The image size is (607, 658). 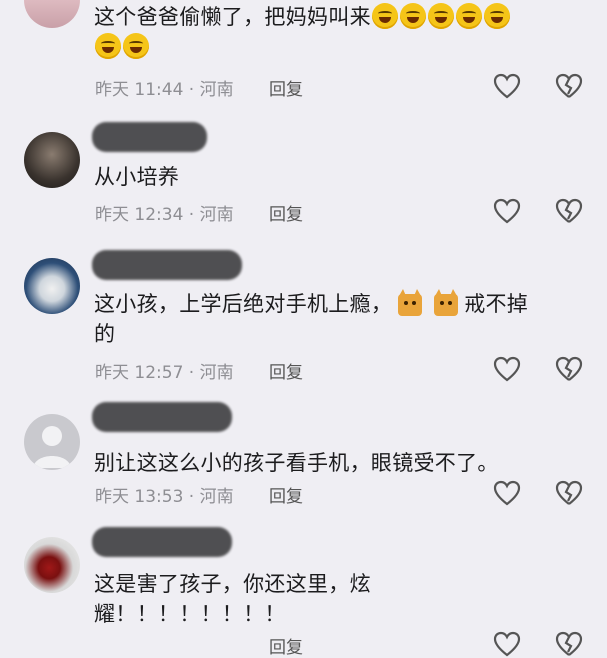 What do you see at coordinates (232, 599) in the screenshot?
I see `comment-text: 这是害了孩子，你还这里，炫 耀！！！！！！！！` at bounding box center [232, 599].